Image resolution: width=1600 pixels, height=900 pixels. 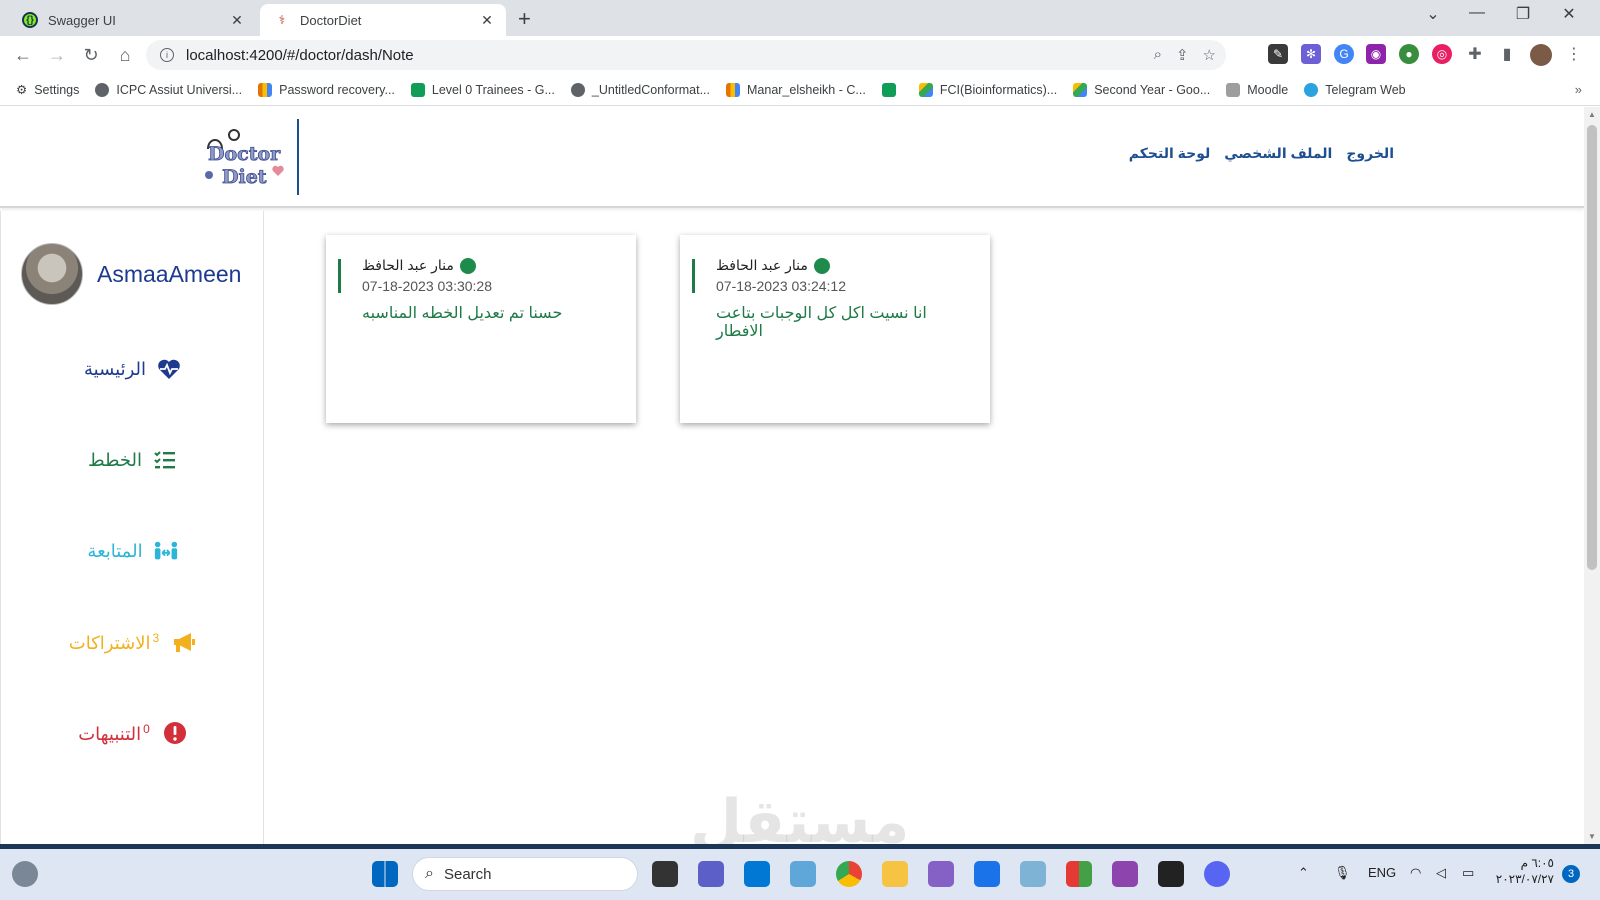 What do you see at coordinates (524, 19) in the screenshot?
I see `new-tab-icon: +` at bounding box center [524, 19].